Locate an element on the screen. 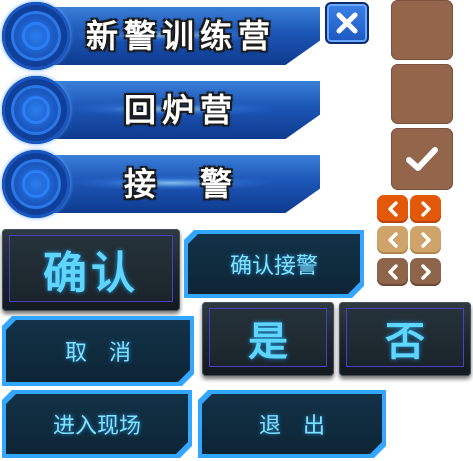 The width and height of the screenshot is (473, 461). yes-button: 是 is located at coordinates (268, 339).